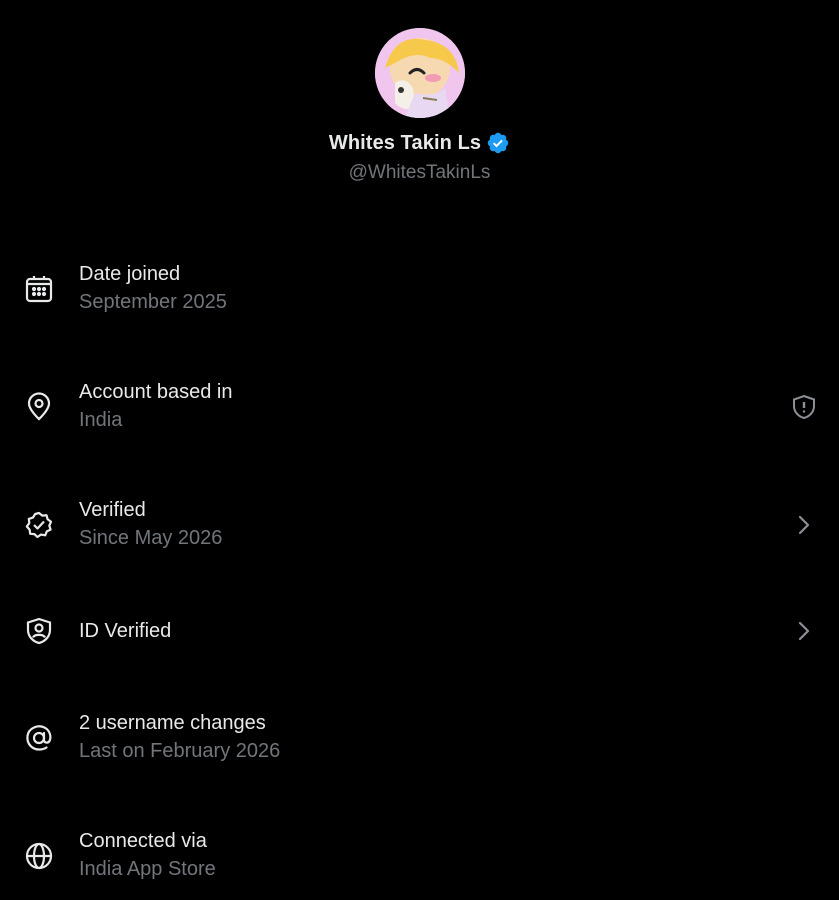 The width and height of the screenshot is (839, 900). What do you see at coordinates (804, 407) in the screenshot?
I see `shield-alert-icon` at bounding box center [804, 407].